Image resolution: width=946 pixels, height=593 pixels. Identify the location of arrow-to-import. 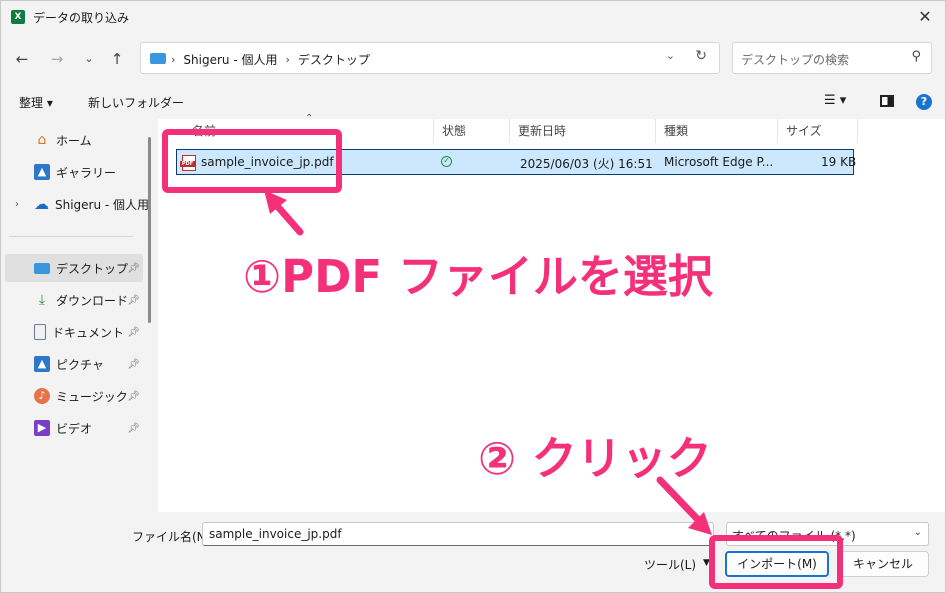
(684, 505).